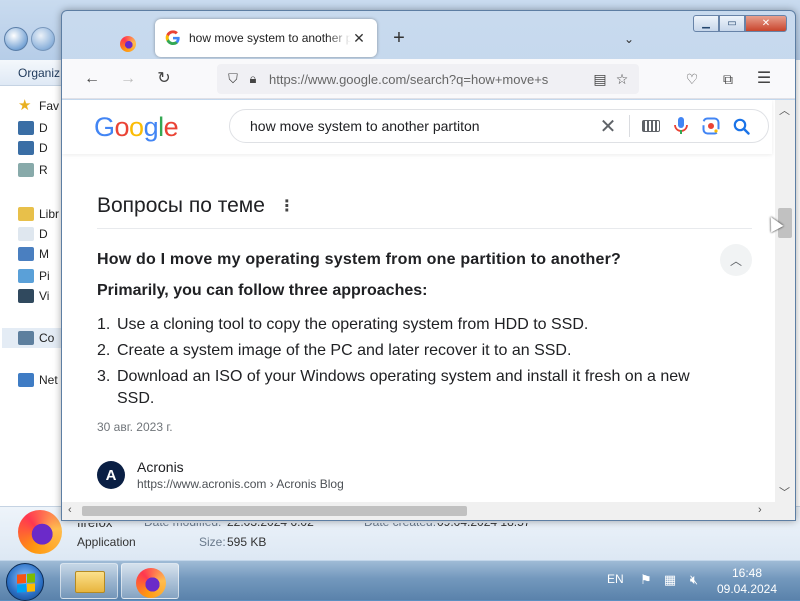  I want to click on music-icon, so click(26, 254).